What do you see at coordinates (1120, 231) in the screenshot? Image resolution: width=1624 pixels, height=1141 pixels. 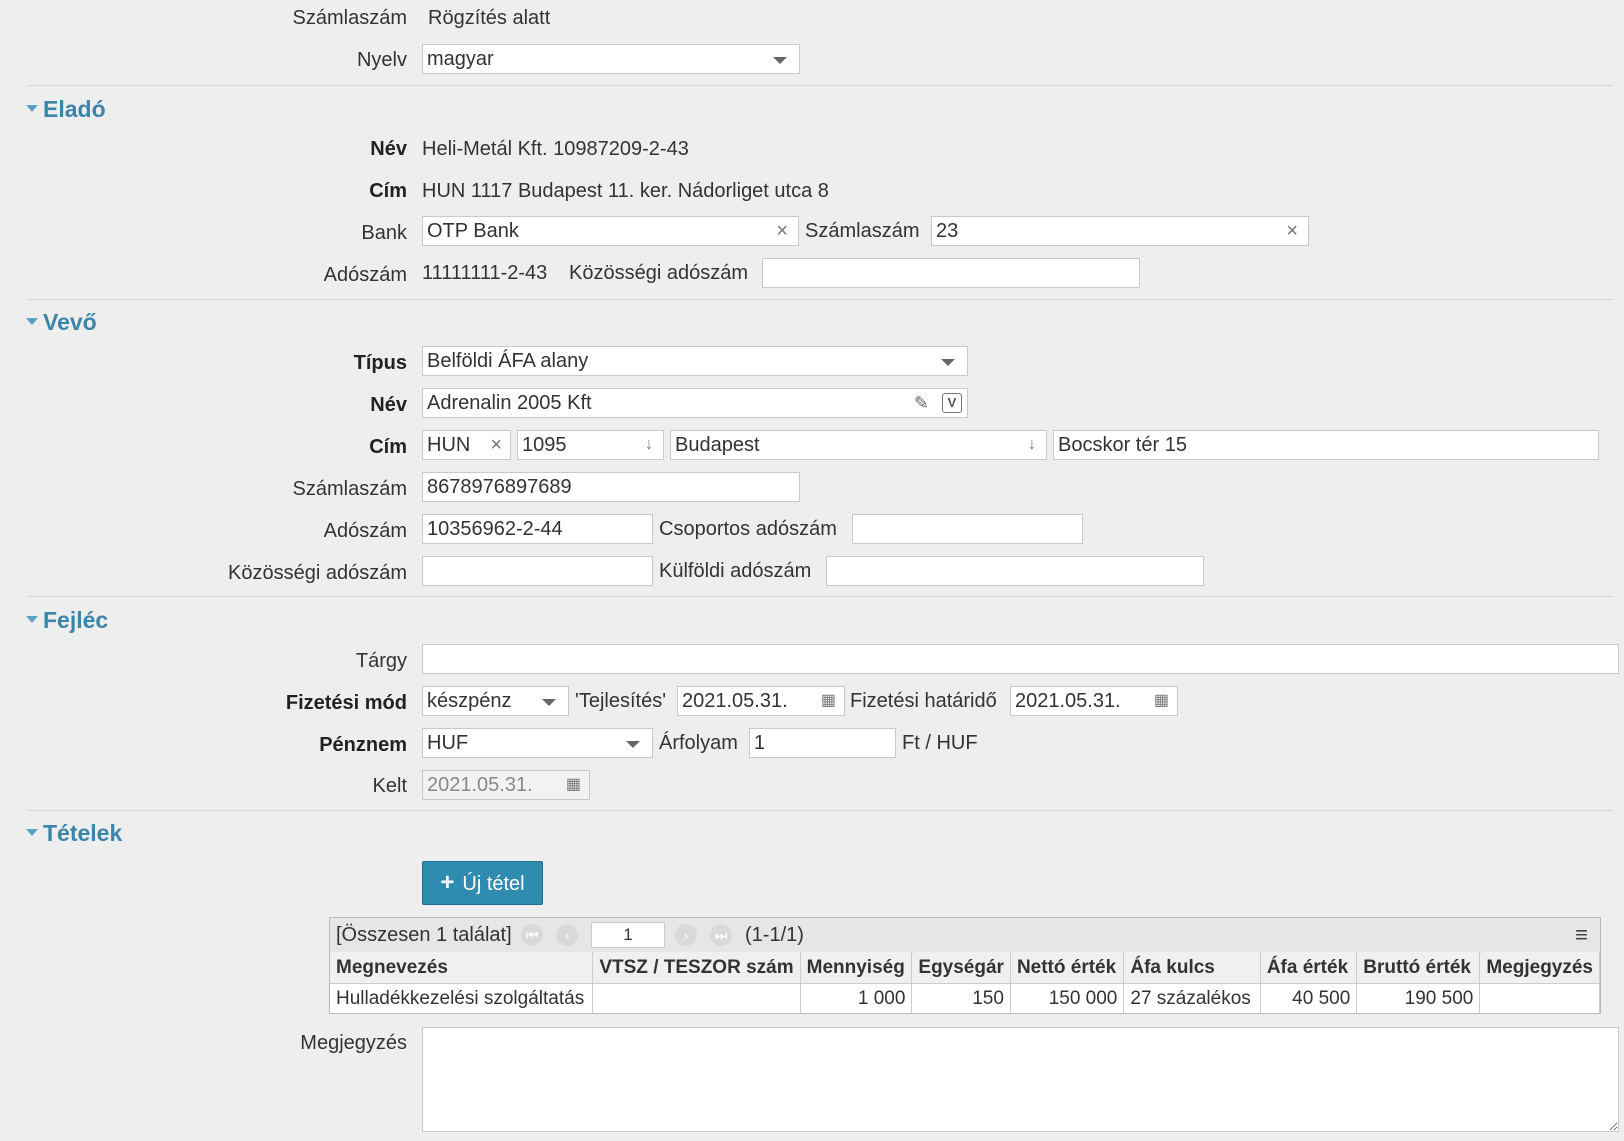 I see `elado-szamlaszam-select: 23 ×` at bounding box center [1120, 231].